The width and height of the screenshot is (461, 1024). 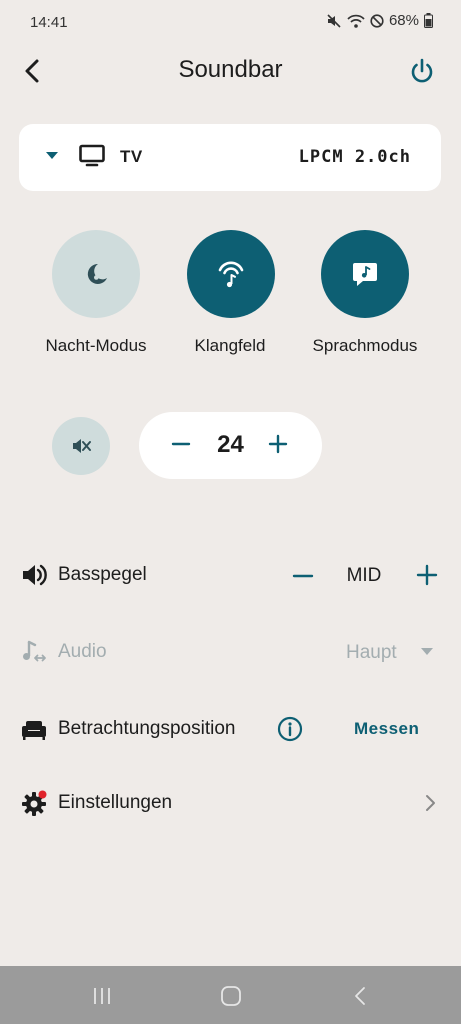 I want to click on bass-value: MID, so click(x=364, y=575).